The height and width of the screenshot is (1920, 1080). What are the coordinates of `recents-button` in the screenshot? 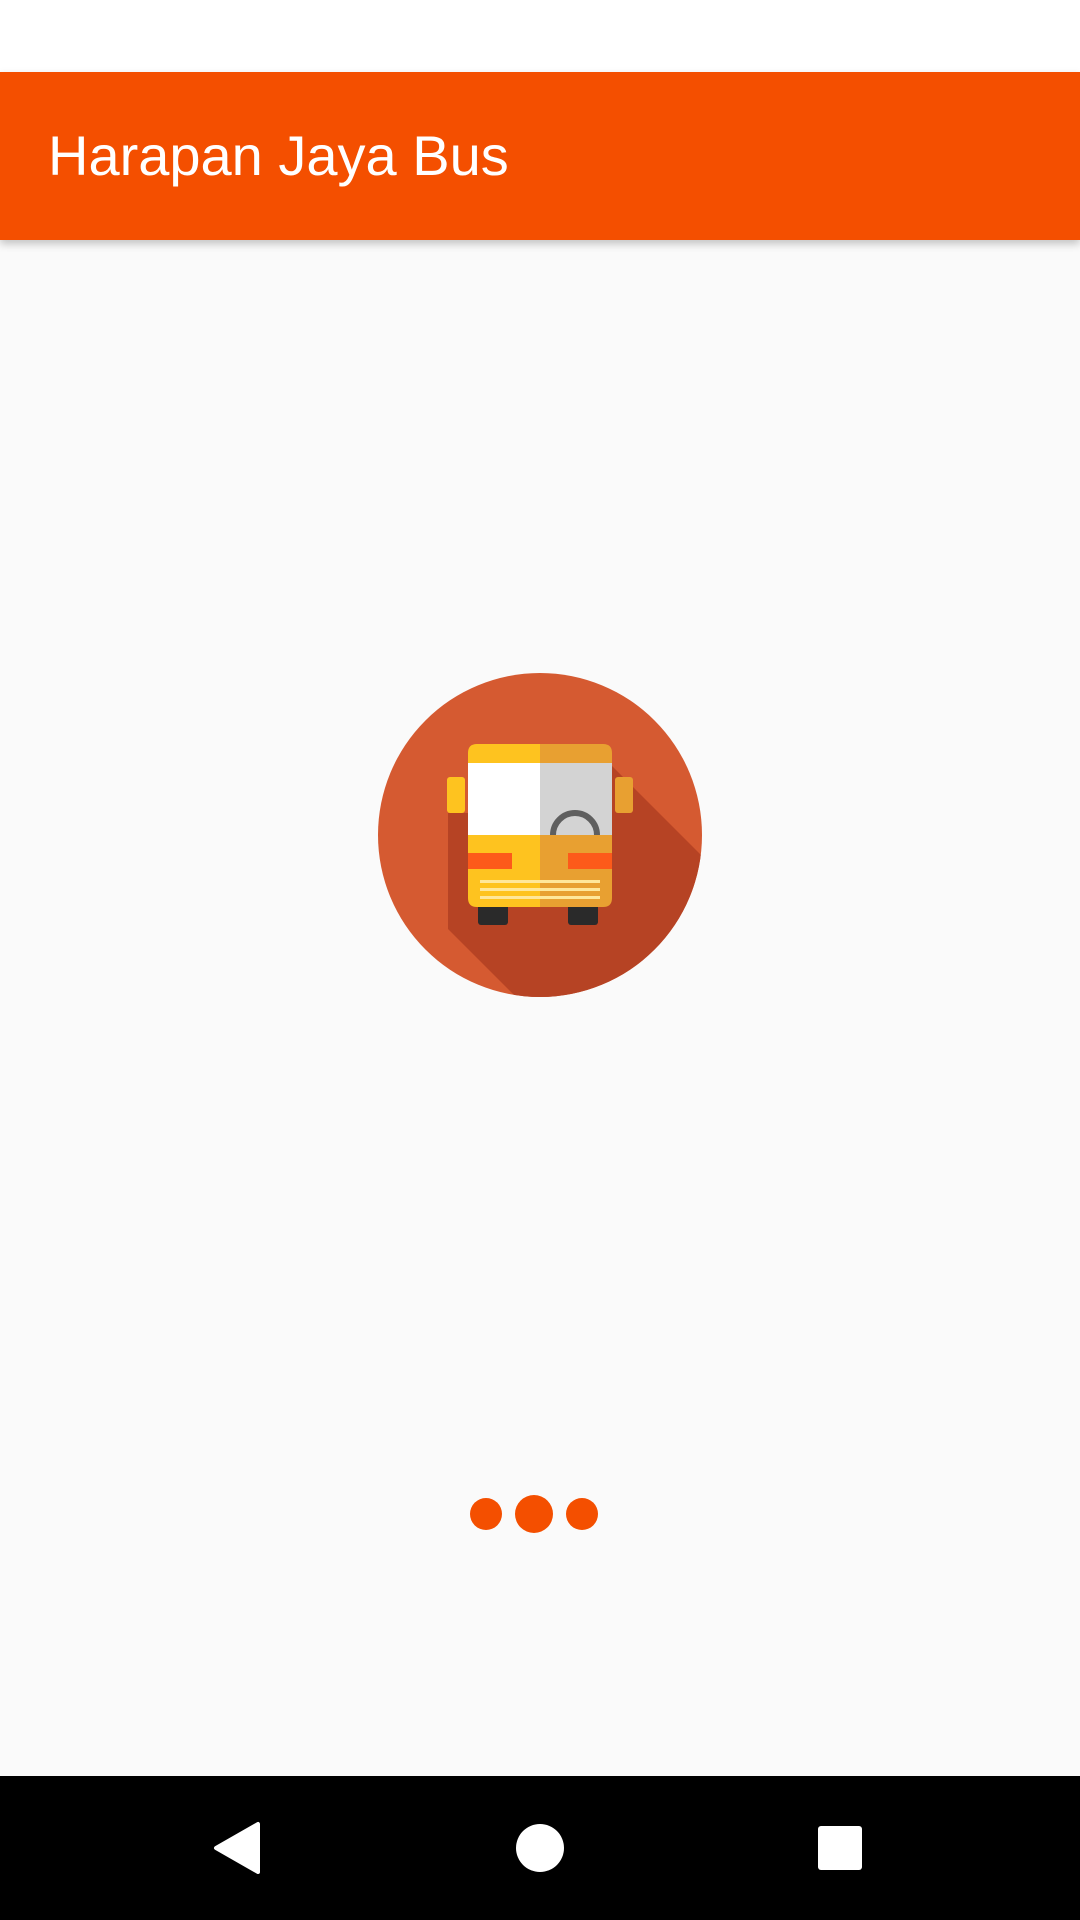 It's located at (840, 1848).